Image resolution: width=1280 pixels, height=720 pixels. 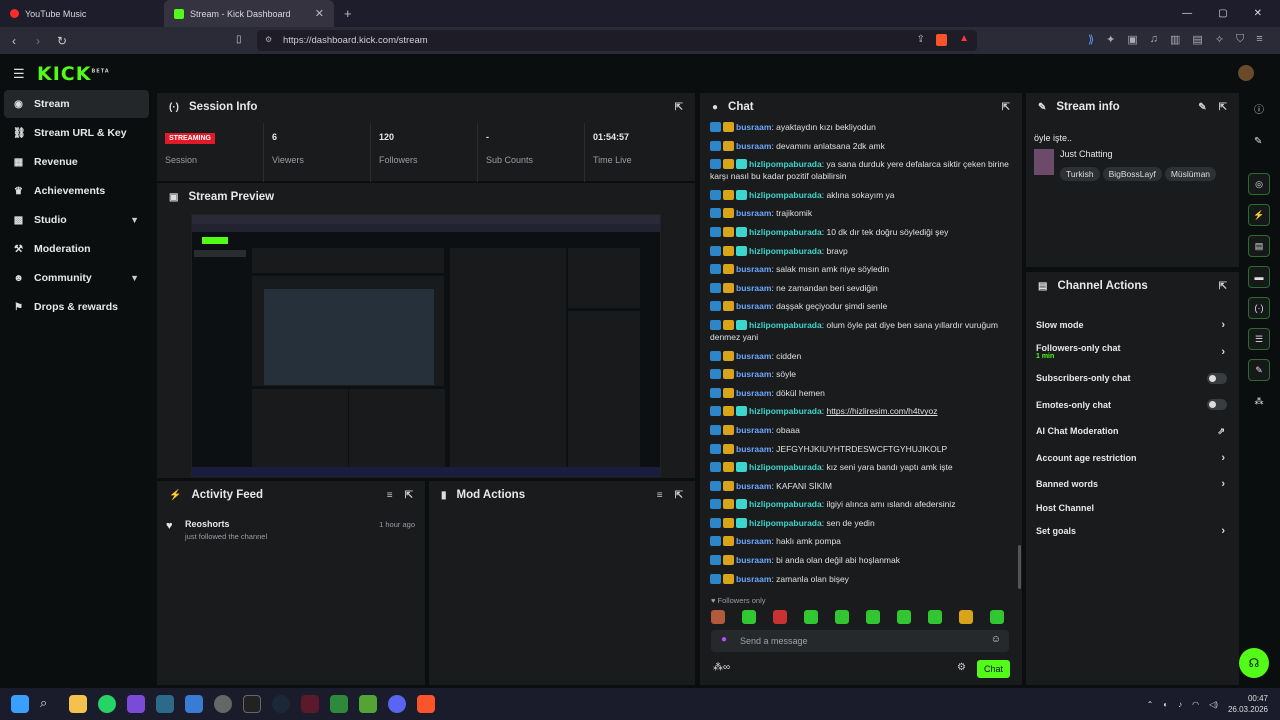 I want to click on url-field: ⚙ https://dashboard.kick.com/stream ⇪ ▲, so click(x=617, y=40).